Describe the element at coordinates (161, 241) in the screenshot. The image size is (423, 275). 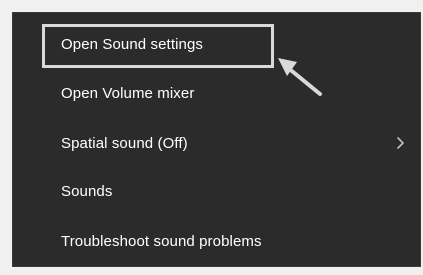
I see `menu-item-label: Troubleshoot sound problems` at that location.